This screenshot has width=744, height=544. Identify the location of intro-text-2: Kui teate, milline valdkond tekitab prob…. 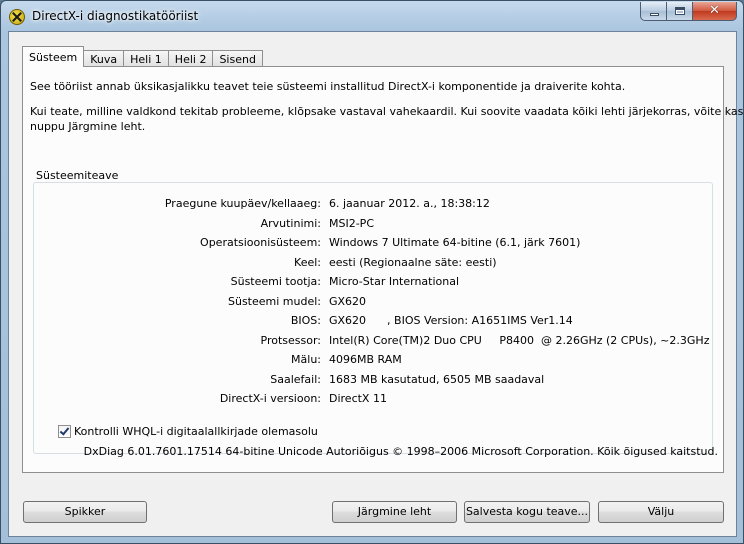
(387, 111).